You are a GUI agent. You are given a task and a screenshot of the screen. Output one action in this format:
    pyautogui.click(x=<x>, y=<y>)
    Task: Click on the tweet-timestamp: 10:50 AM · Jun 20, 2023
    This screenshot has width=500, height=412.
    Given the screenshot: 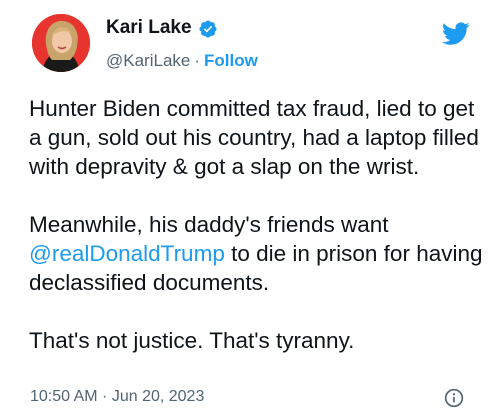 What is the action you would take?
    pyautogui.click(x=117, y=397)
    